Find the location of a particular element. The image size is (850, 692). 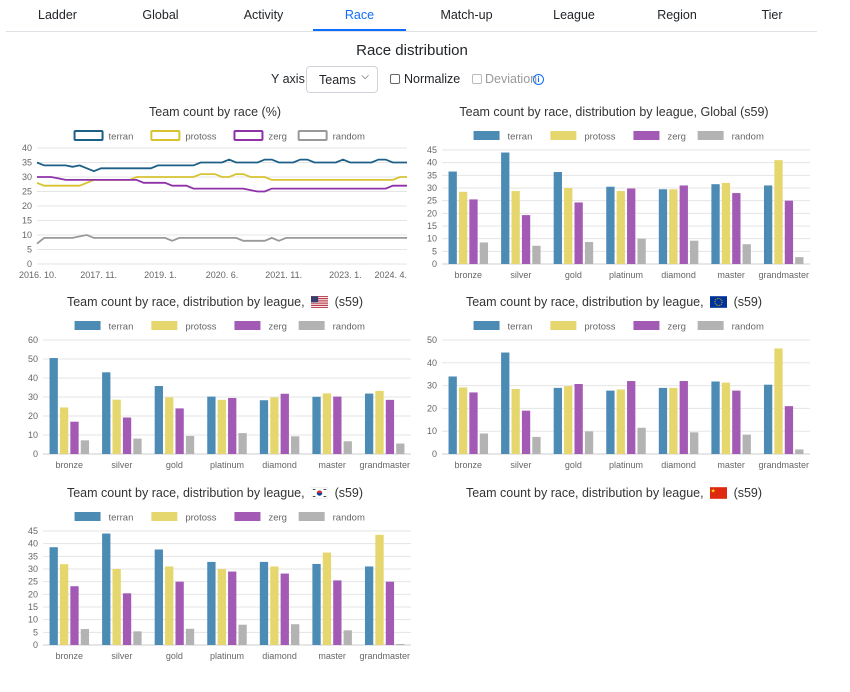

bar-protoss-gold is located at coordinates (568, 420).